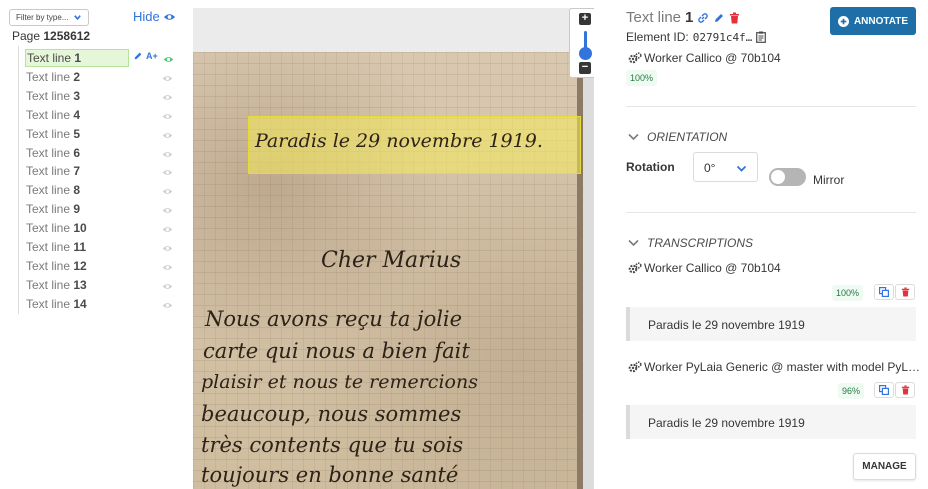 The height and width of the screenshot is (489, 928). I want to click on viewer-scrollbar, so click(588, 248).